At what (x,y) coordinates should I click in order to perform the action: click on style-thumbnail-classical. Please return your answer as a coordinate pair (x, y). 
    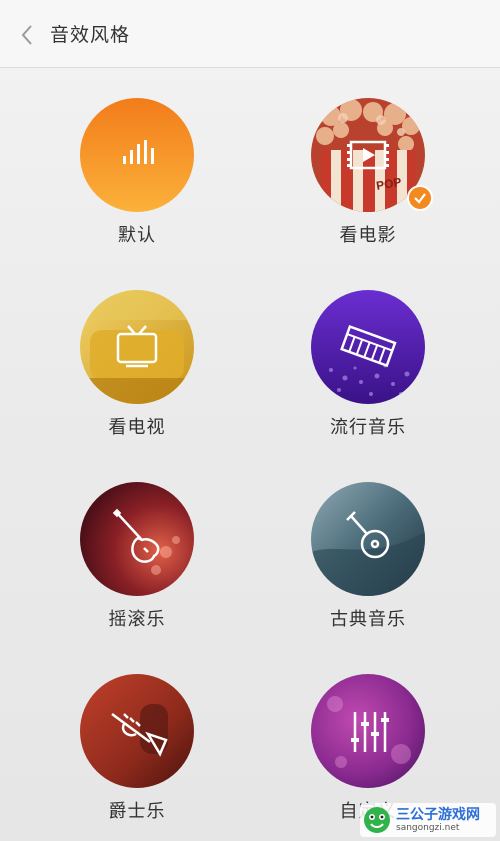
    Looking at the image, I should click on (368, 539).